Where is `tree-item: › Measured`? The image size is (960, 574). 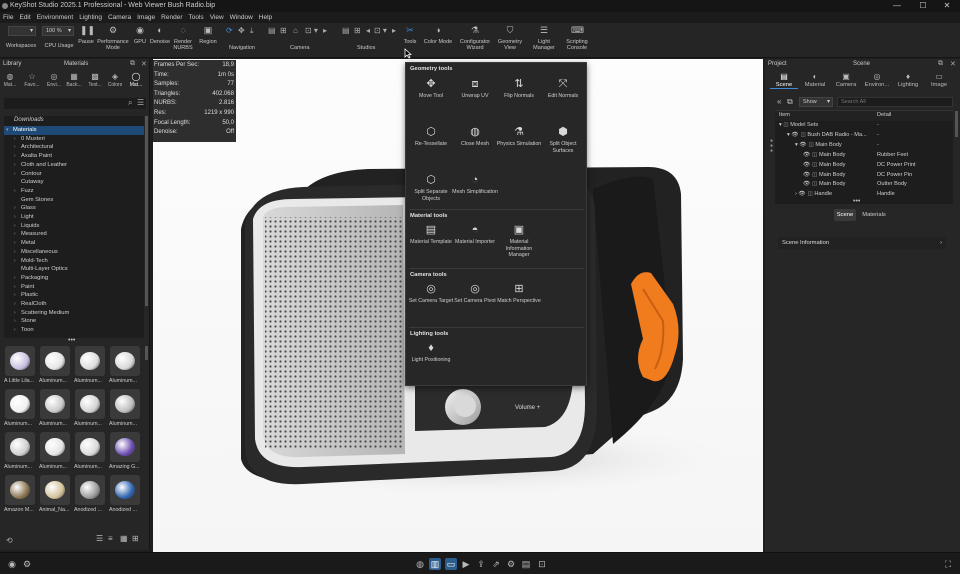
tree-item: › Measured is located at coordinates (74, 234).